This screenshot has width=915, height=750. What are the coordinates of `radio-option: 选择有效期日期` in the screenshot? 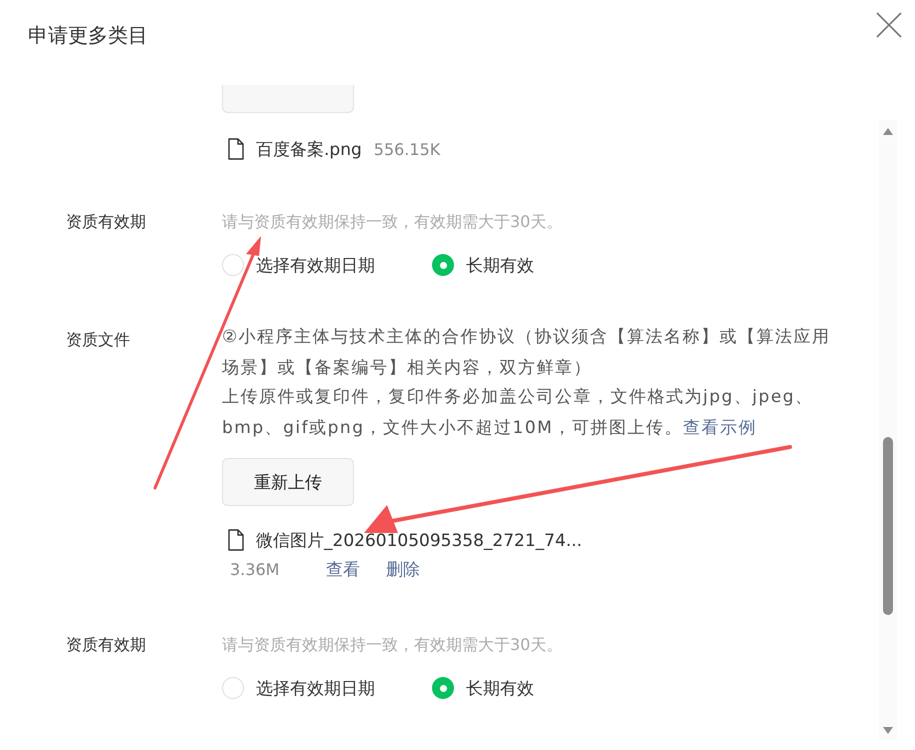 It's located at (327, 688).